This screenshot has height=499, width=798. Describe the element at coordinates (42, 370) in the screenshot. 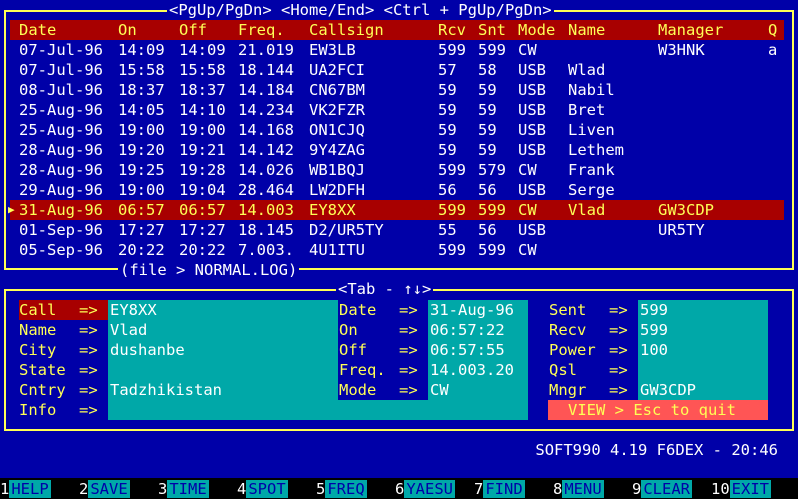

I see `c1-label: State` at that location.